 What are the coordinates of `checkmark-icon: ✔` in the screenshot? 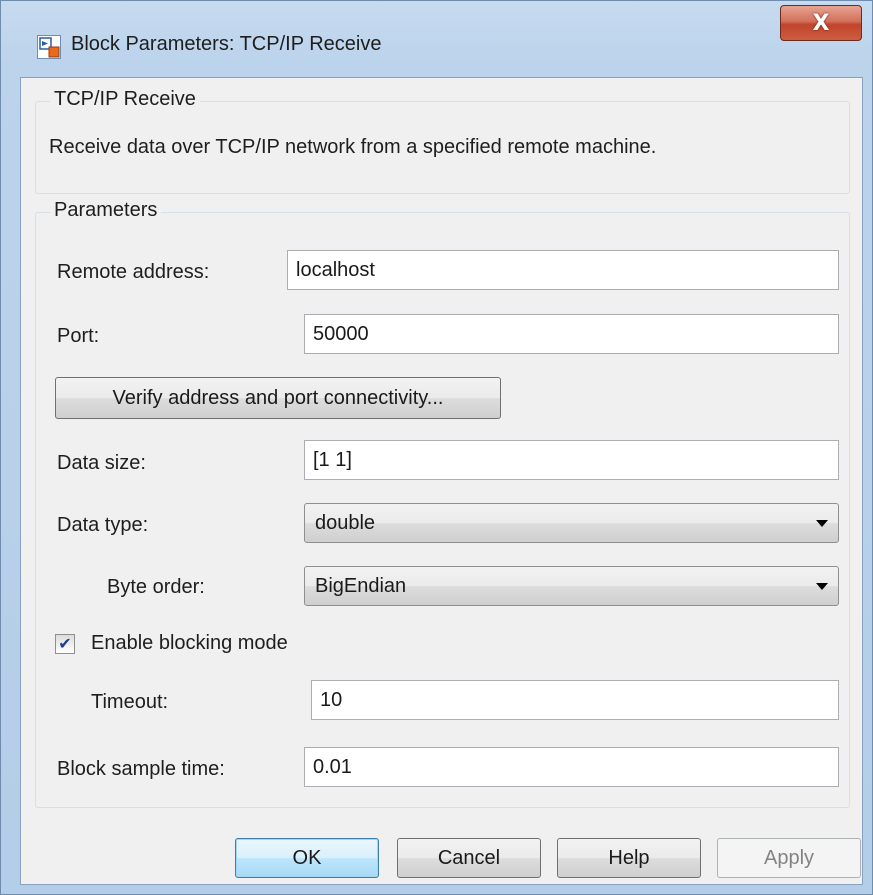 It's located at (65, 643).